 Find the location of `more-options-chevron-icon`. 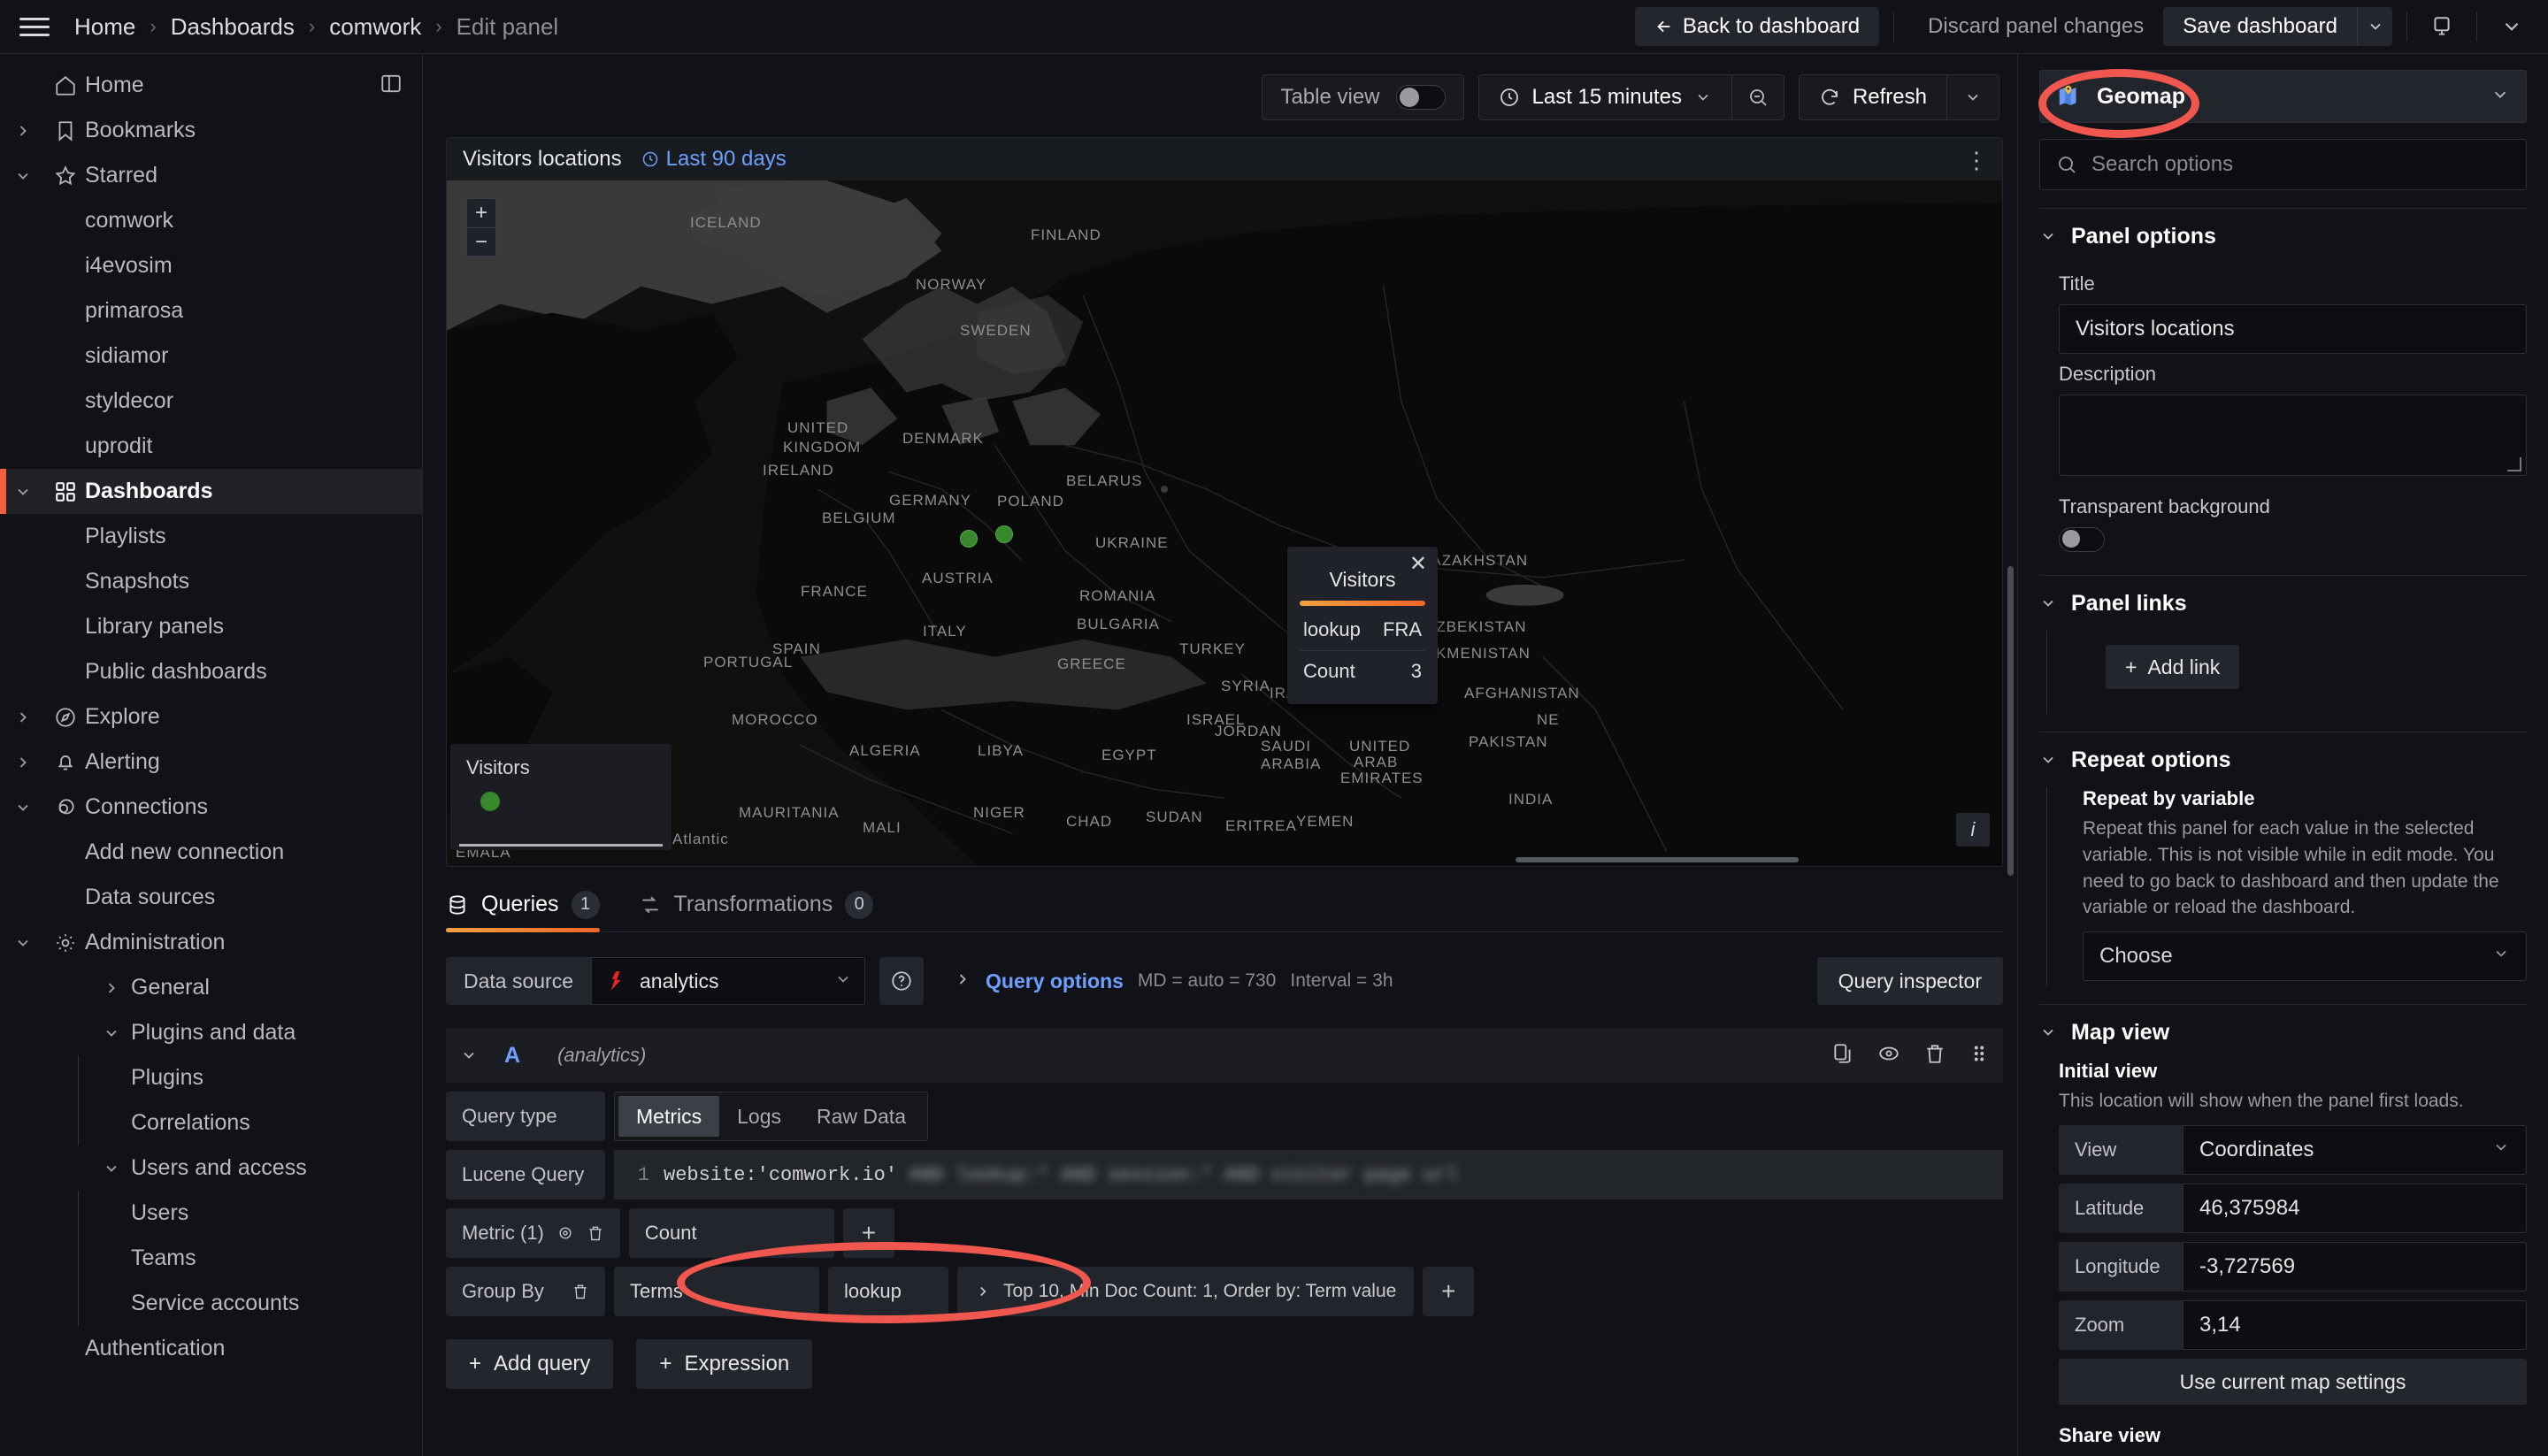

more-options-chevron-icon is located at coordinates (2511, 26).